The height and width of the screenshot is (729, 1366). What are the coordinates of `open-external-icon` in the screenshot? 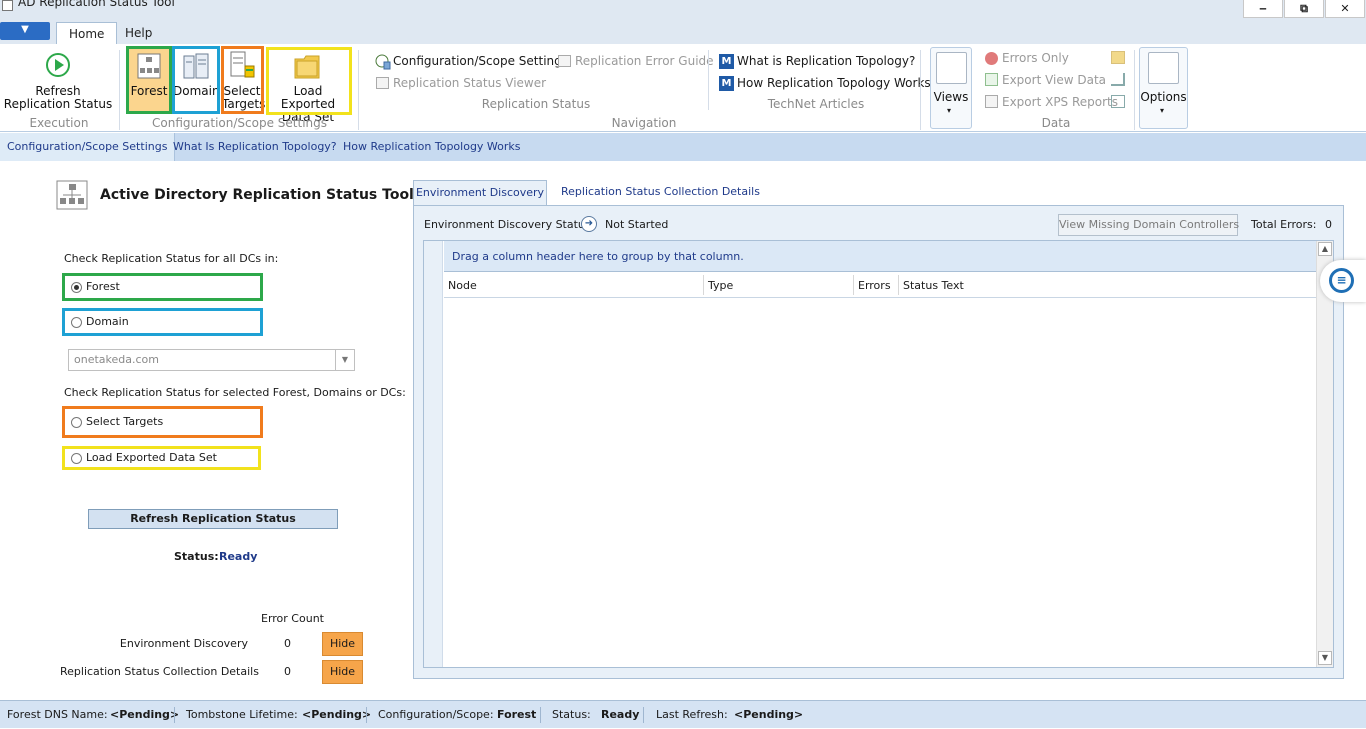 It's located at (1118, 101).